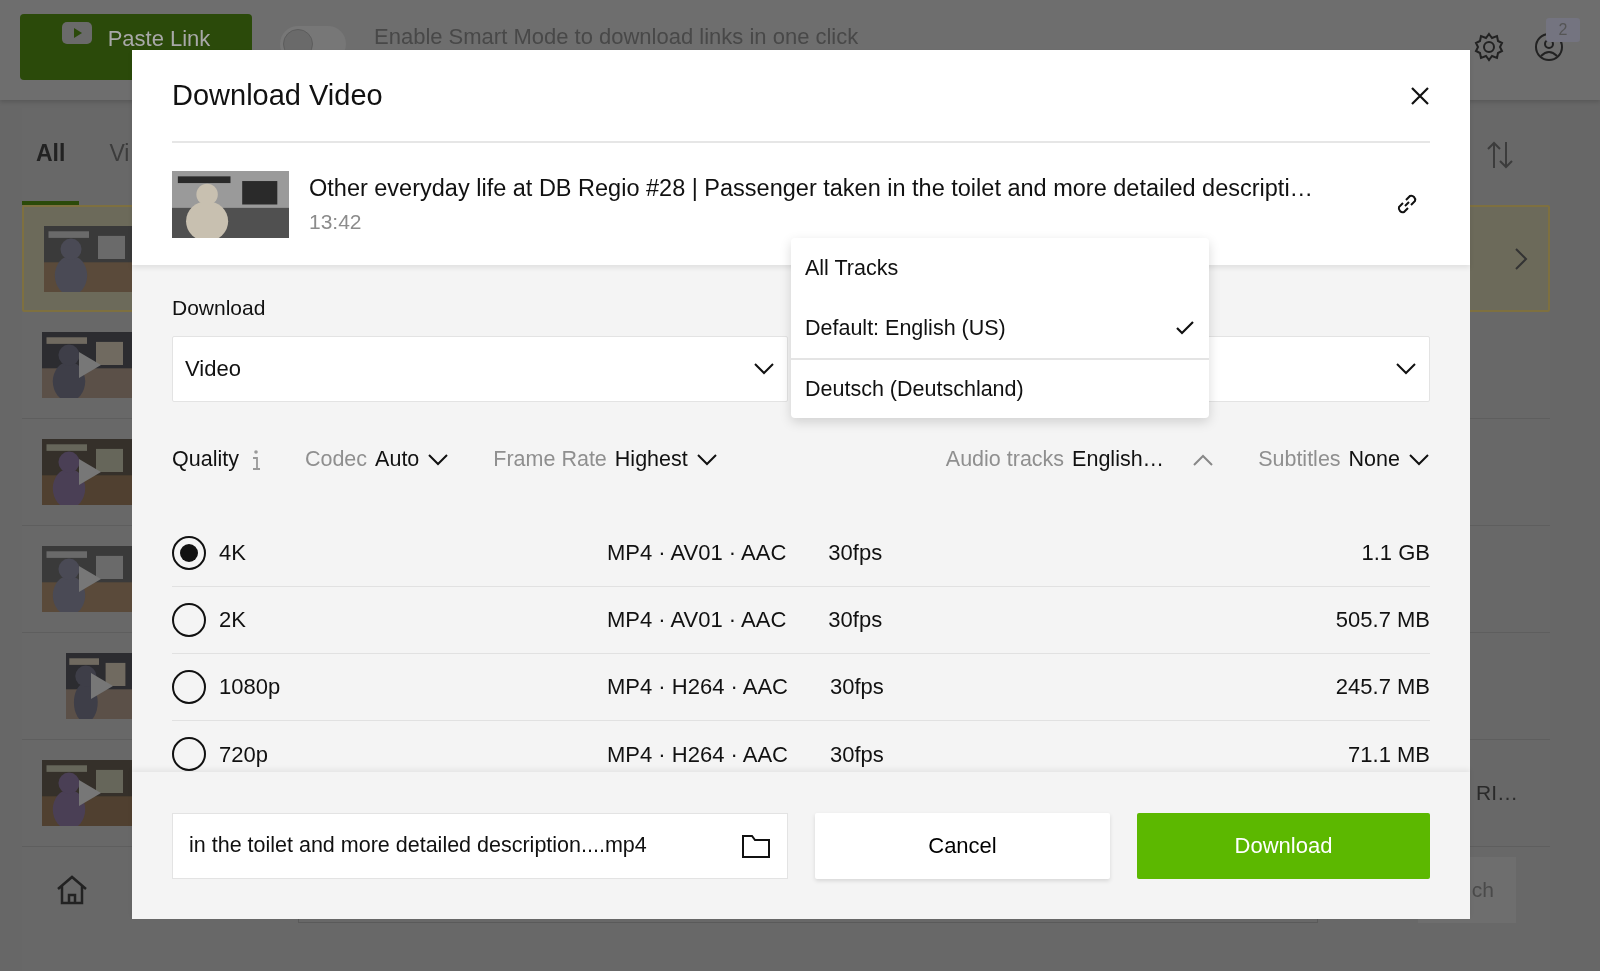  Describe the element at coordinates (1420, 95) in the screenshot. I see `close-icon` at that location.